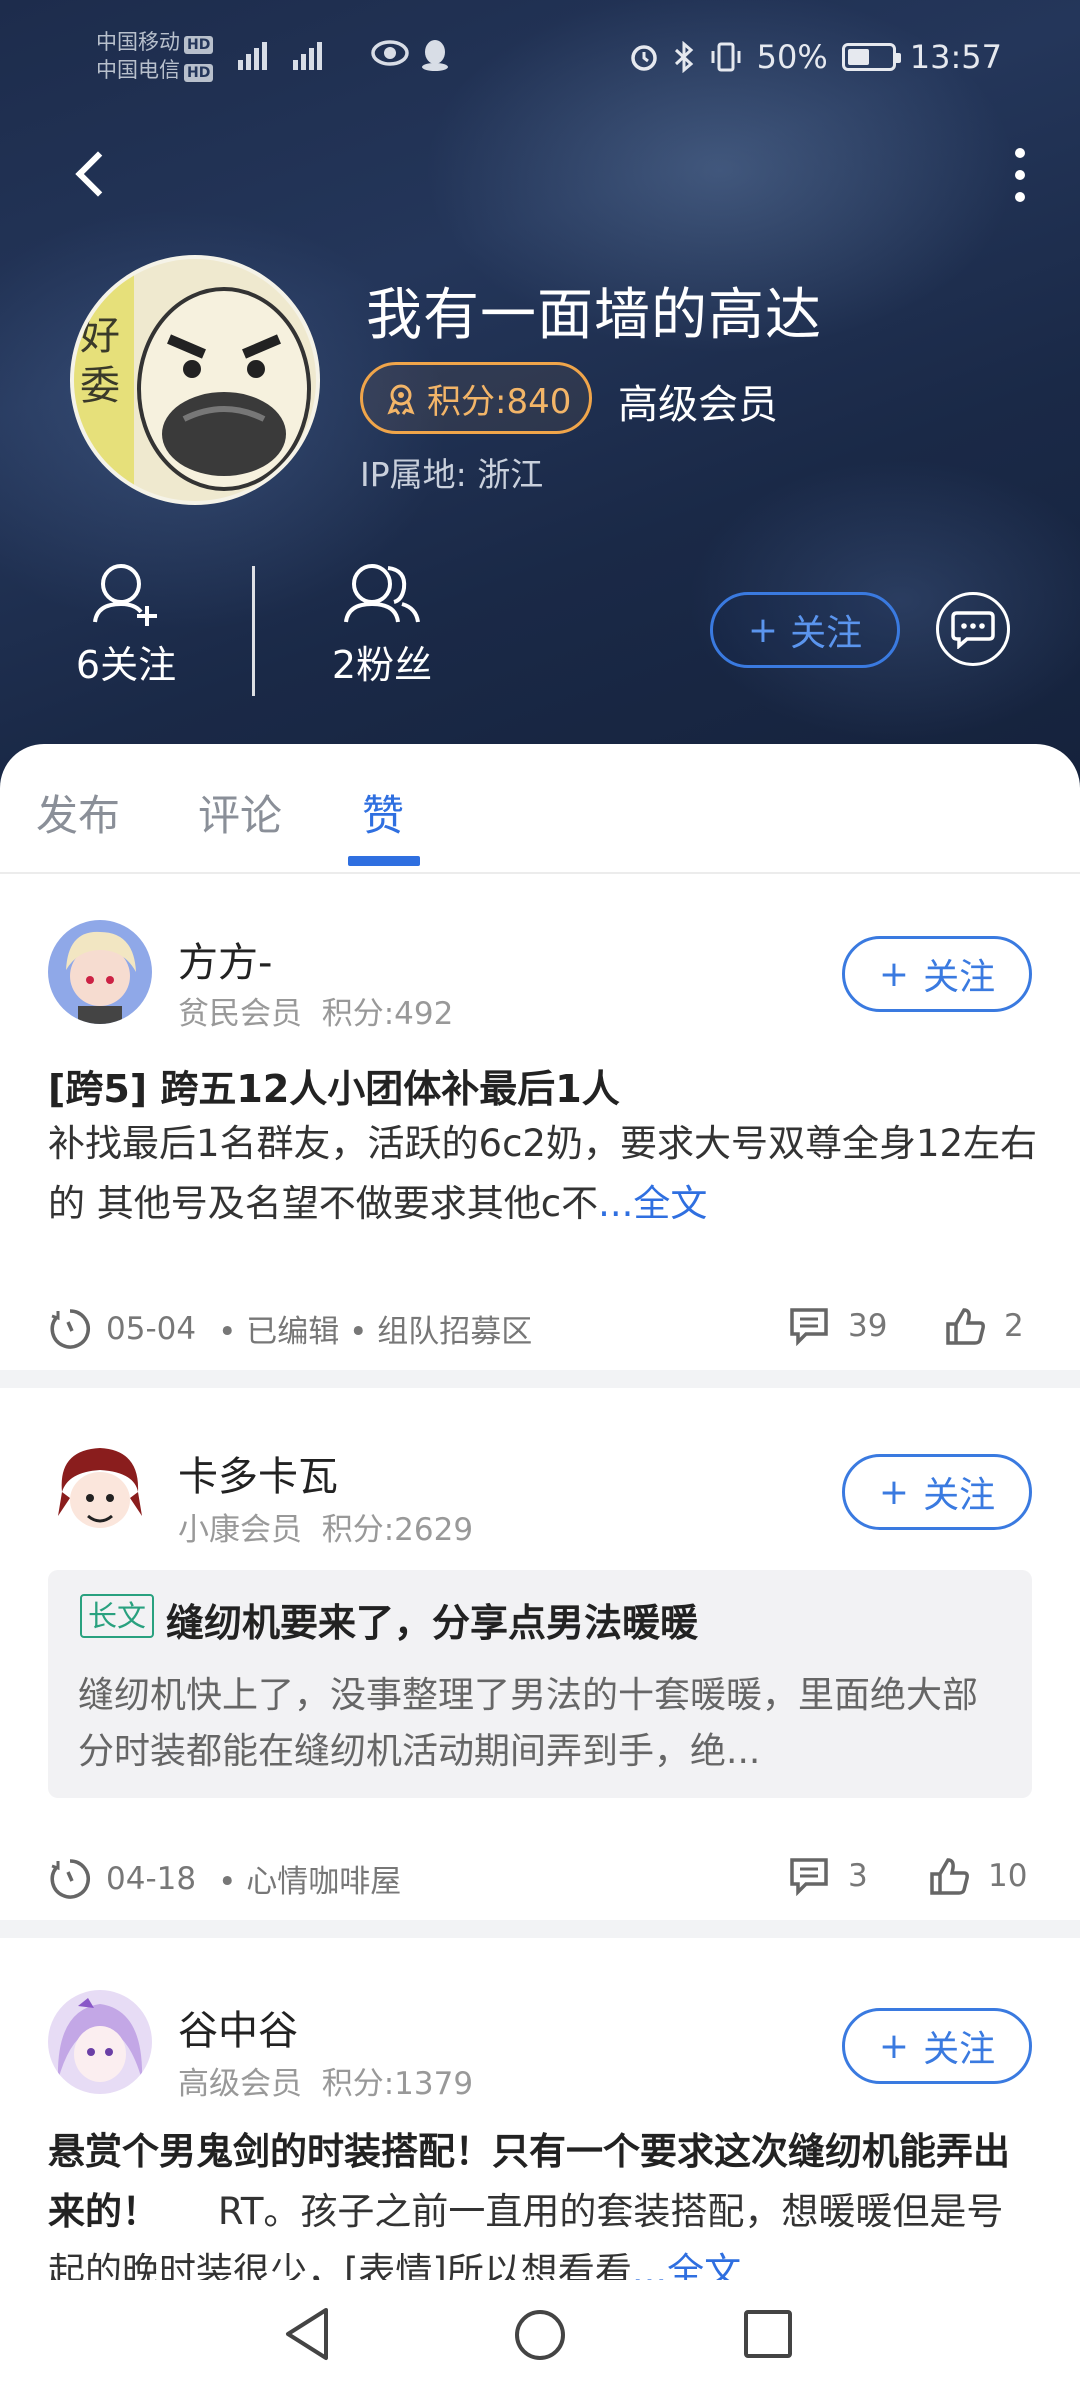 The image size is (1080, 2400). I want to click on like-button: 10, so click(977, 1876).